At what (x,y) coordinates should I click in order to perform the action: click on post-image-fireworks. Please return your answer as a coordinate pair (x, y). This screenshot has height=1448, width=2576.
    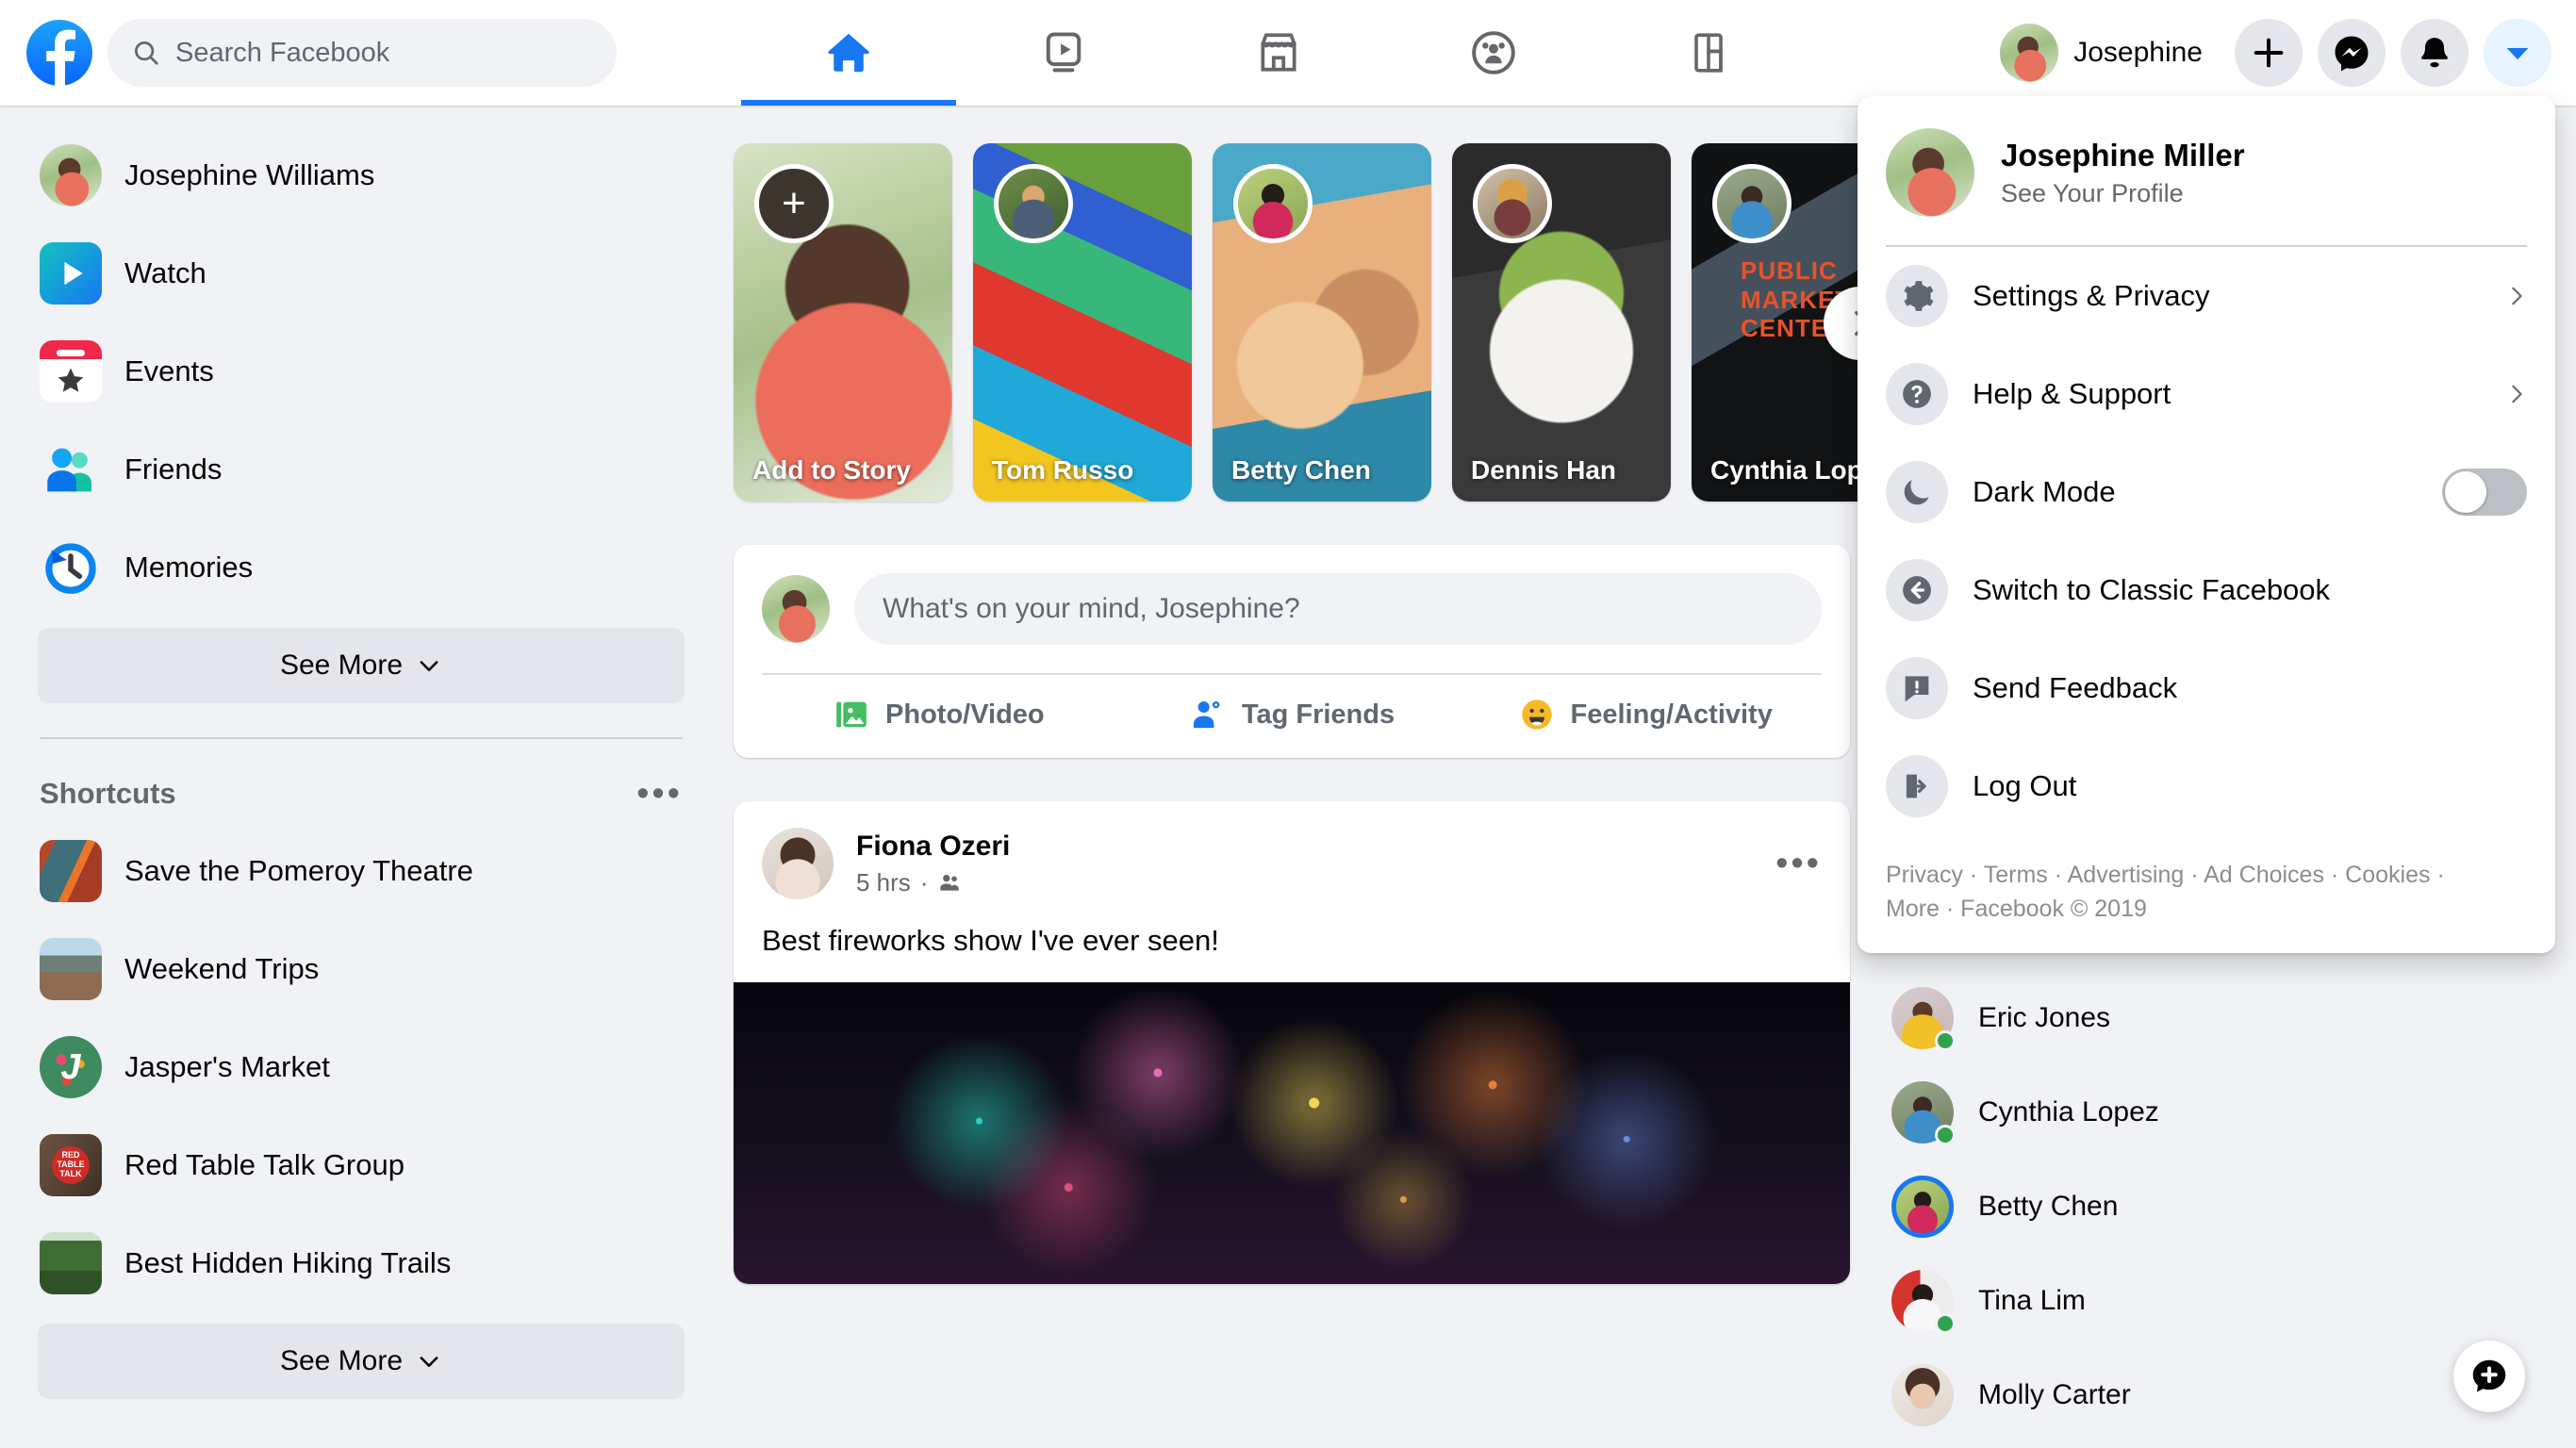
    Looking at the image, I should click on (1292, 1133).